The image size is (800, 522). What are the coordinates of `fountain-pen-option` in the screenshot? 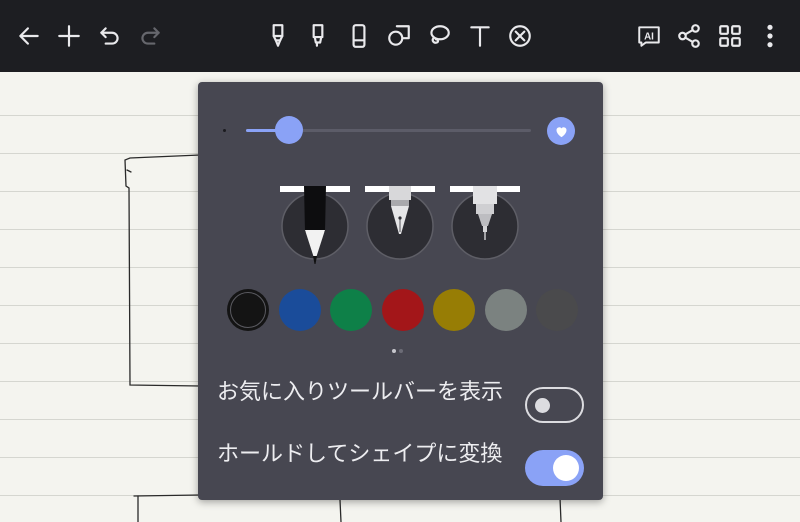 It's located at (400, 226).